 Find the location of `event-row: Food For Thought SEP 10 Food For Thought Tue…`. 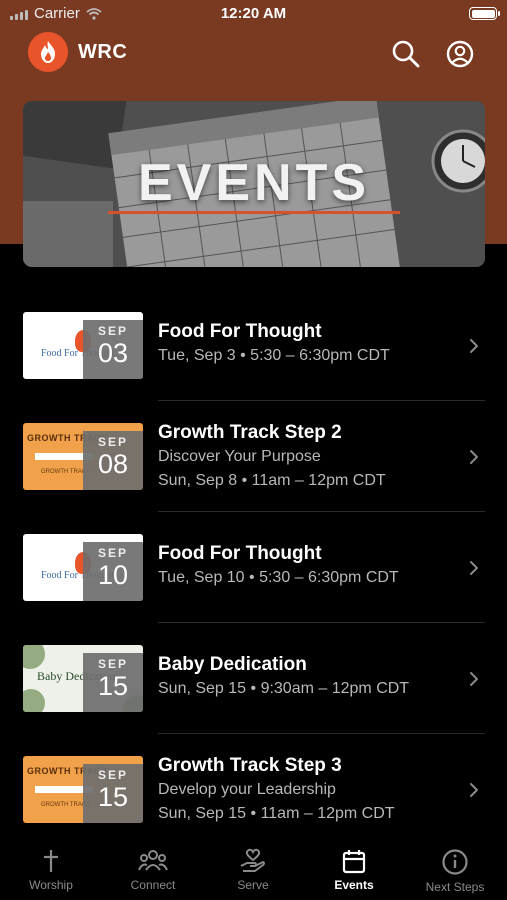

event-row: Food For Thought SEP 10 Food For Thought Tue… is located at coordinates (253, 567).